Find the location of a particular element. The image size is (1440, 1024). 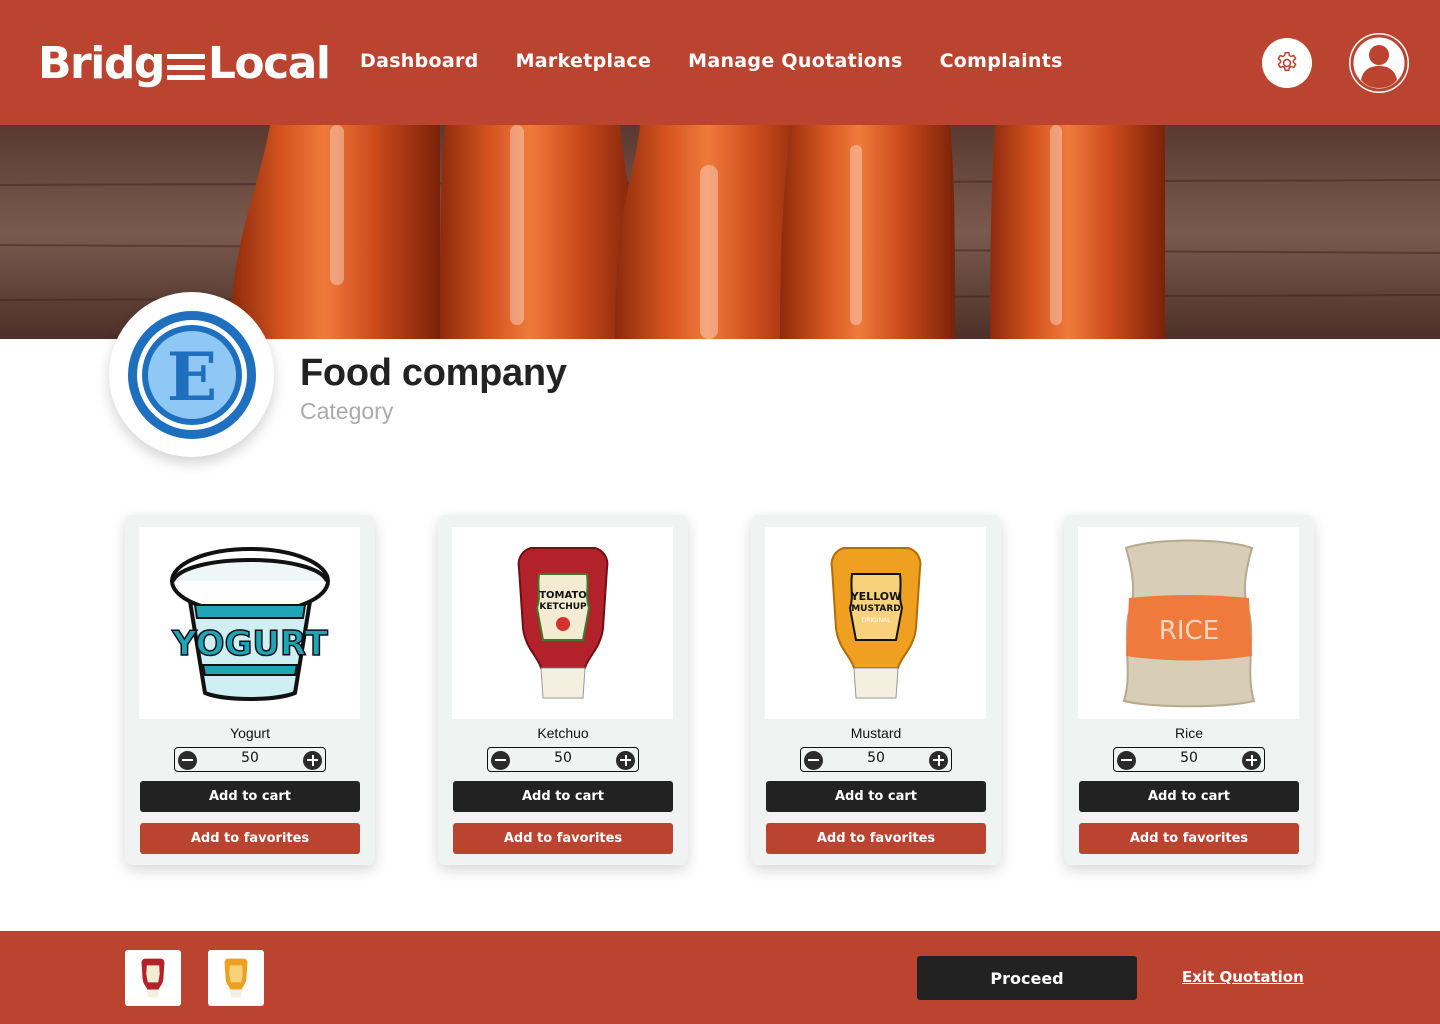

gear-icon is located at coordinates (1287, 61).